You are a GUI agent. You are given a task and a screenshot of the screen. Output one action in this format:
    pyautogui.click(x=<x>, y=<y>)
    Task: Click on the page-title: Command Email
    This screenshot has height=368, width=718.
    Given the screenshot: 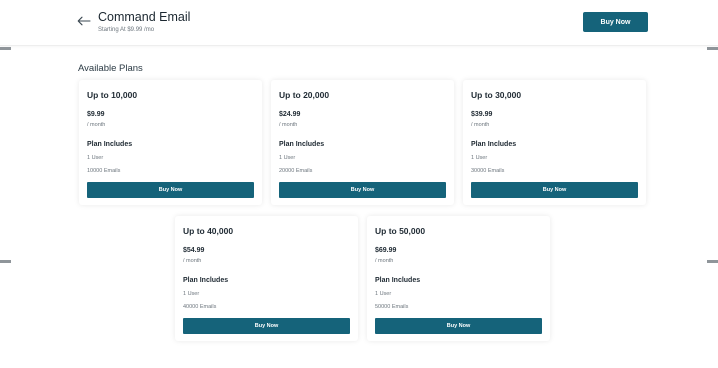 What is the action you would take?
    pyautogui.click(x=144, y=17)
    